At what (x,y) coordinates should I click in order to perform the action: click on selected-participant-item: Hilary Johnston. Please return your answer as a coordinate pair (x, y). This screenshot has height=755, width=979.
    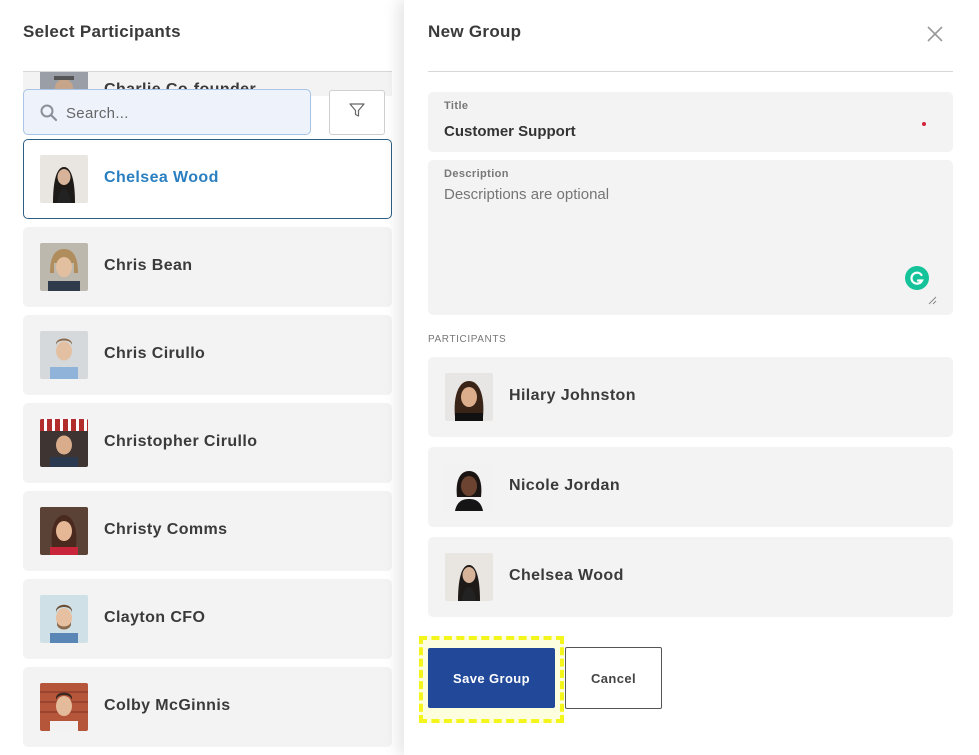
    Looking at the image, I should click on (690, 397).